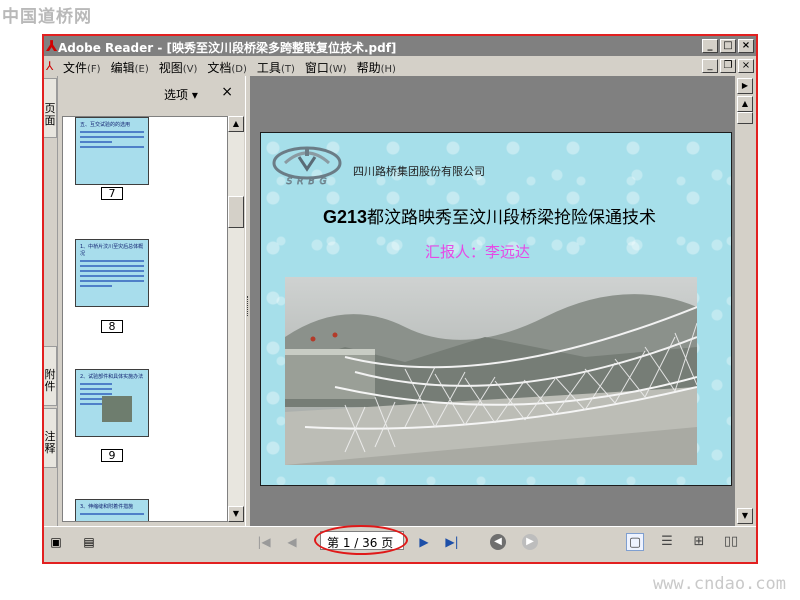  What do you see at coordinates (112, 455) in the screenshot?
I see `page-number-label: 9` at bounding box center [112, 455].